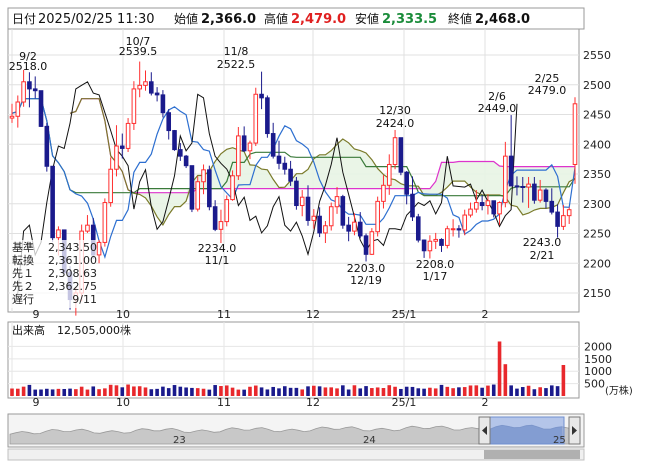 This screenshot has width=653, height=470. I want to click on navigator: 23 24 25, so click(296, 430).